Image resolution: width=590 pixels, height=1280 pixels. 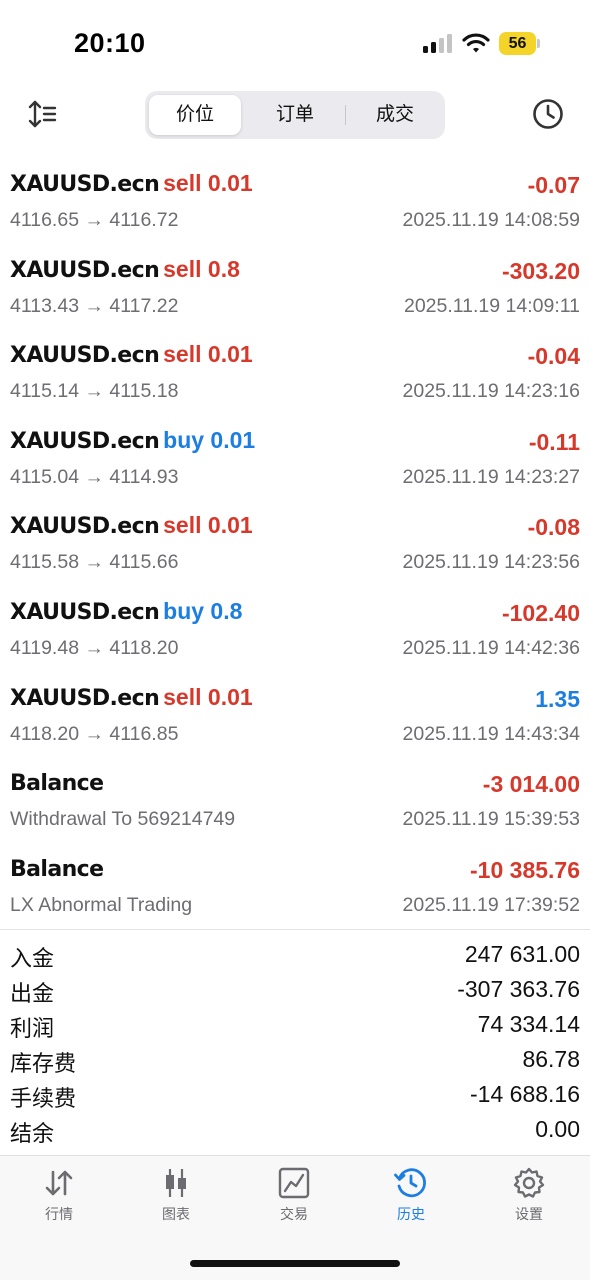 What do you see at coordinates (395, 115) in the screenshot?
I see `segment-deals: 成交` at bounding box center [395, 115].